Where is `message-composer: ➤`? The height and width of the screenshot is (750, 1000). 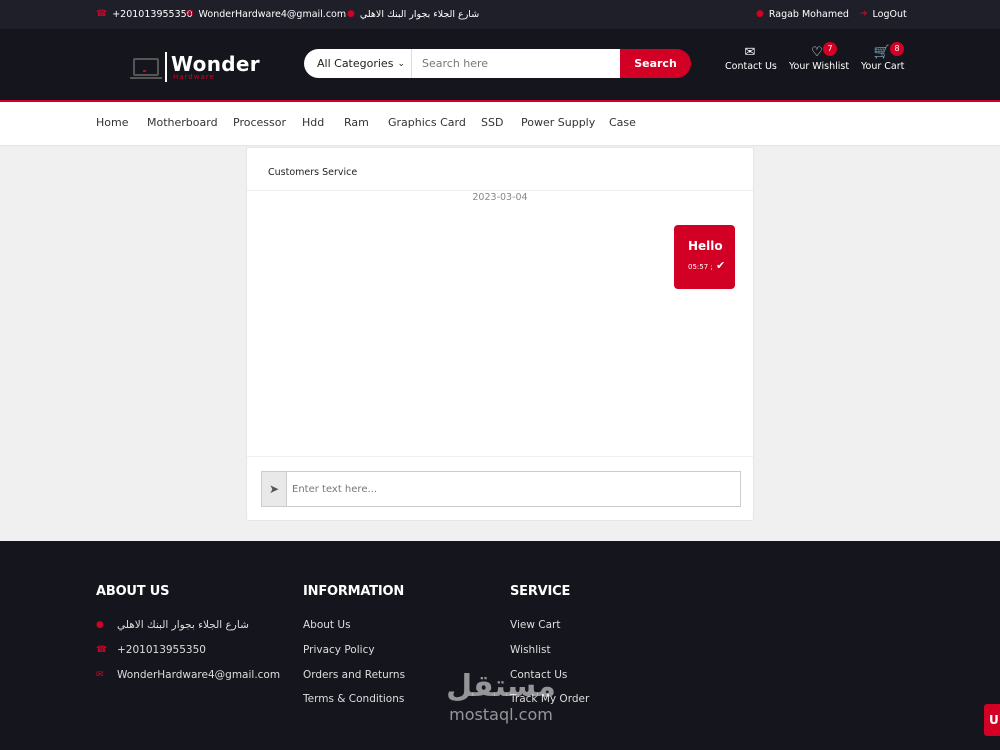 message-composer: ➤ is located at coordinates (501, 489).